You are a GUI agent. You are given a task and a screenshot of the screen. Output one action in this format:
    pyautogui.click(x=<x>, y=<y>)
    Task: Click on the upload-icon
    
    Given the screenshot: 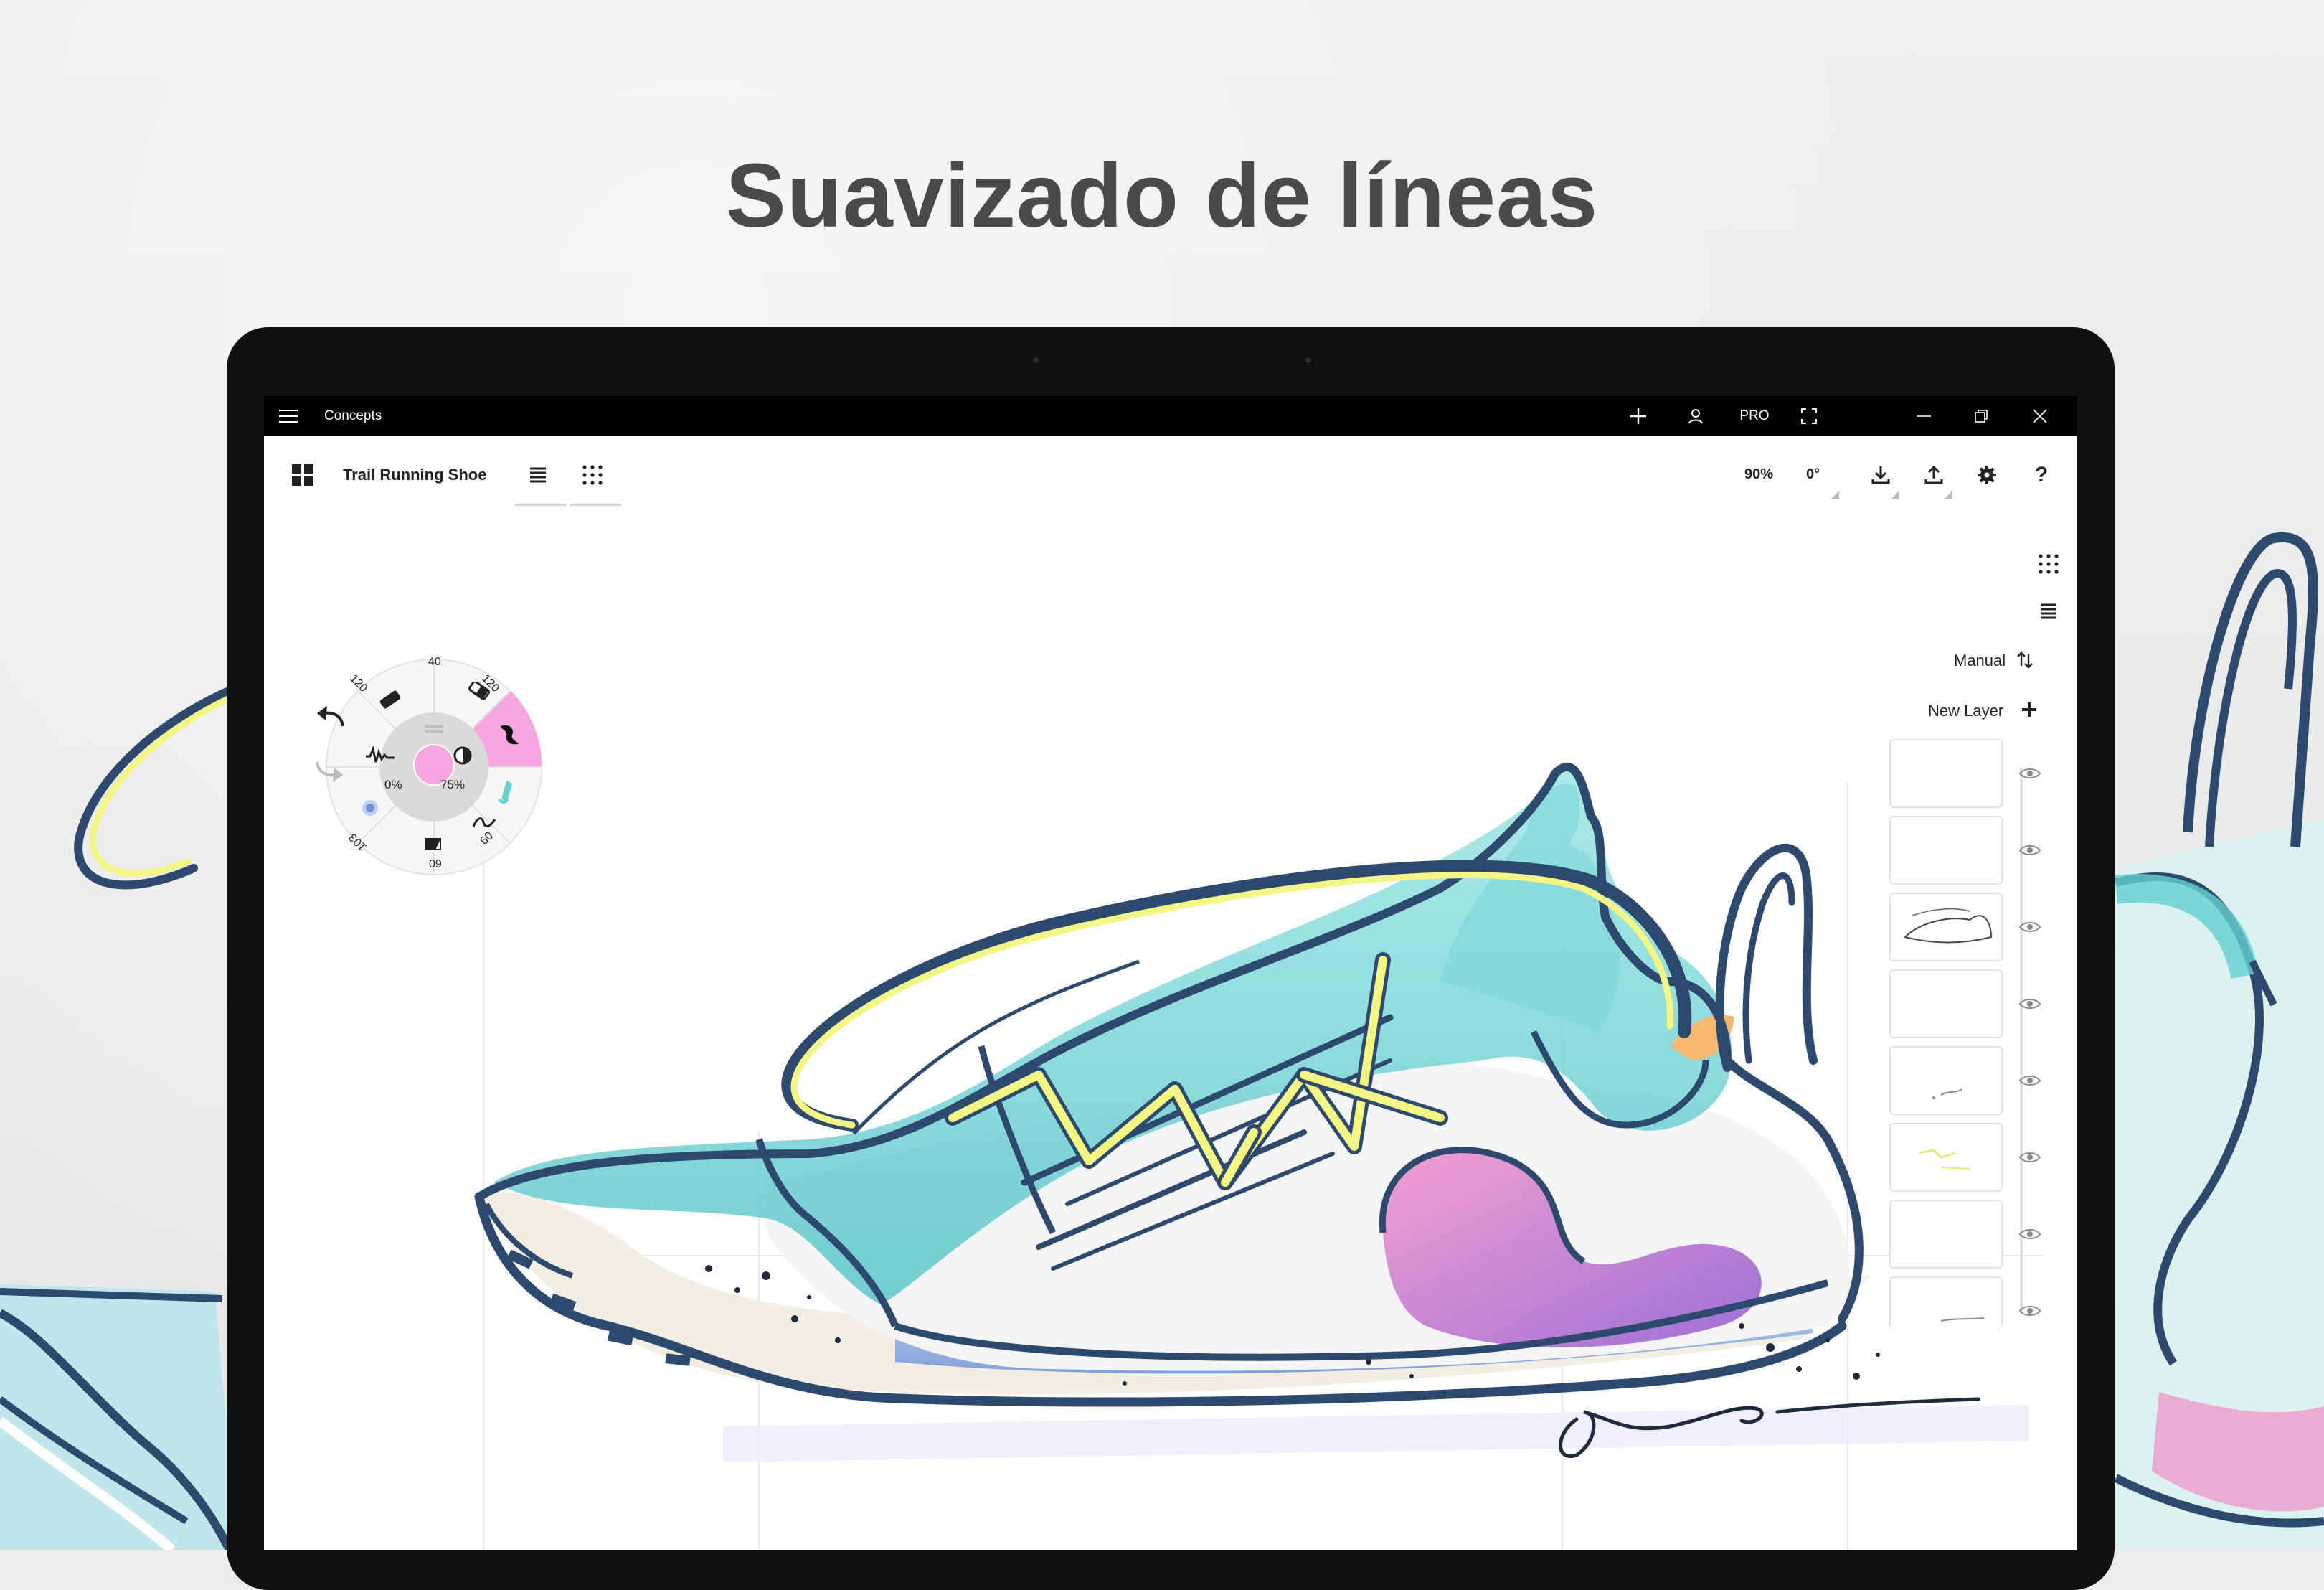 What is the action you would take?
    pyautogui.click(x=1934, y=475)
    